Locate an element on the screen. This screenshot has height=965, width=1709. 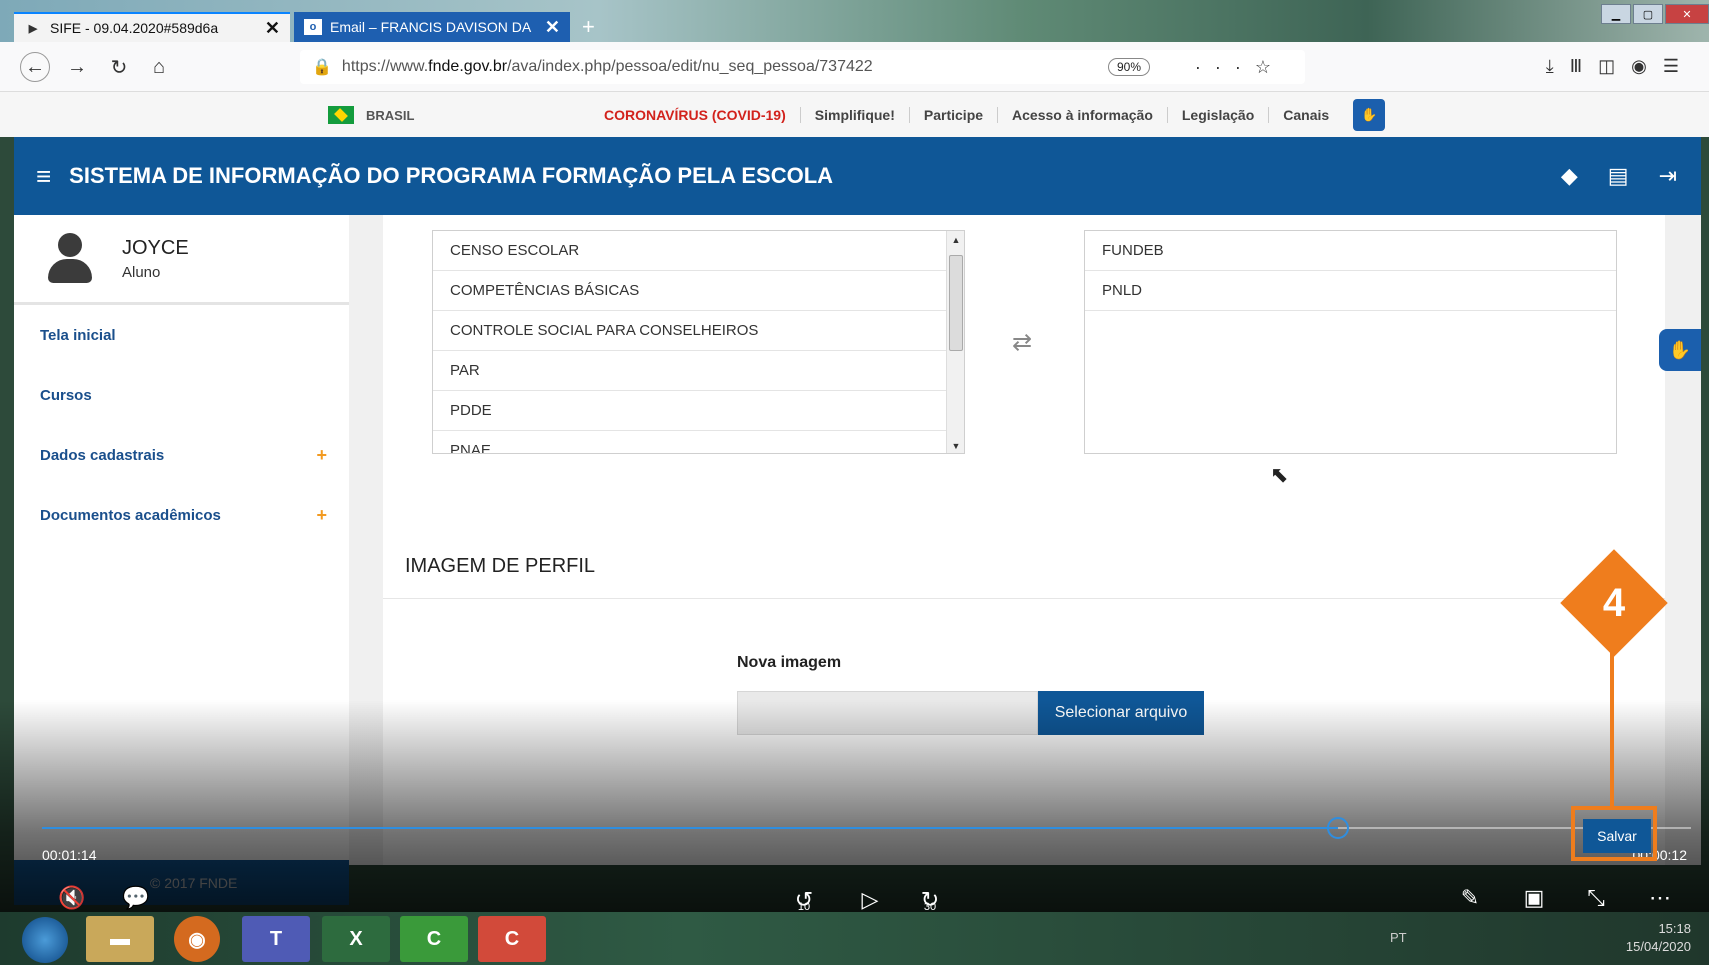
clipboard-icon: ▤ is located at coordinates (1618, 176).